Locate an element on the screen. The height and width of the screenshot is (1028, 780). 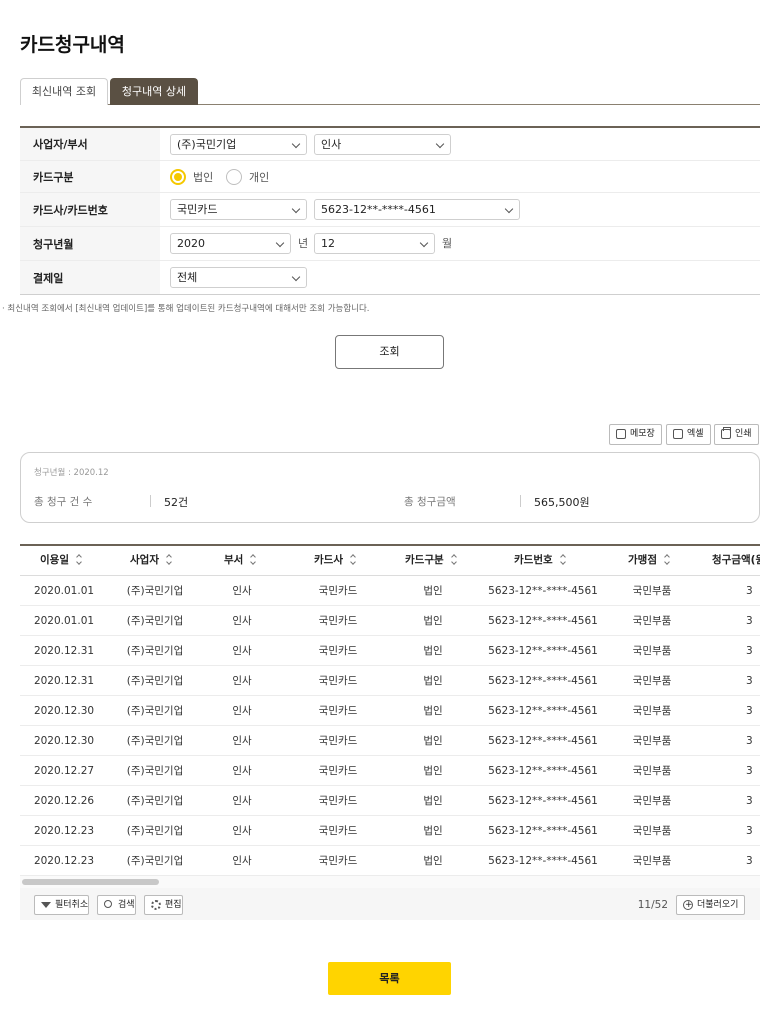
filter-reset-button: 필터취소 is located at coordinates (62, 905).